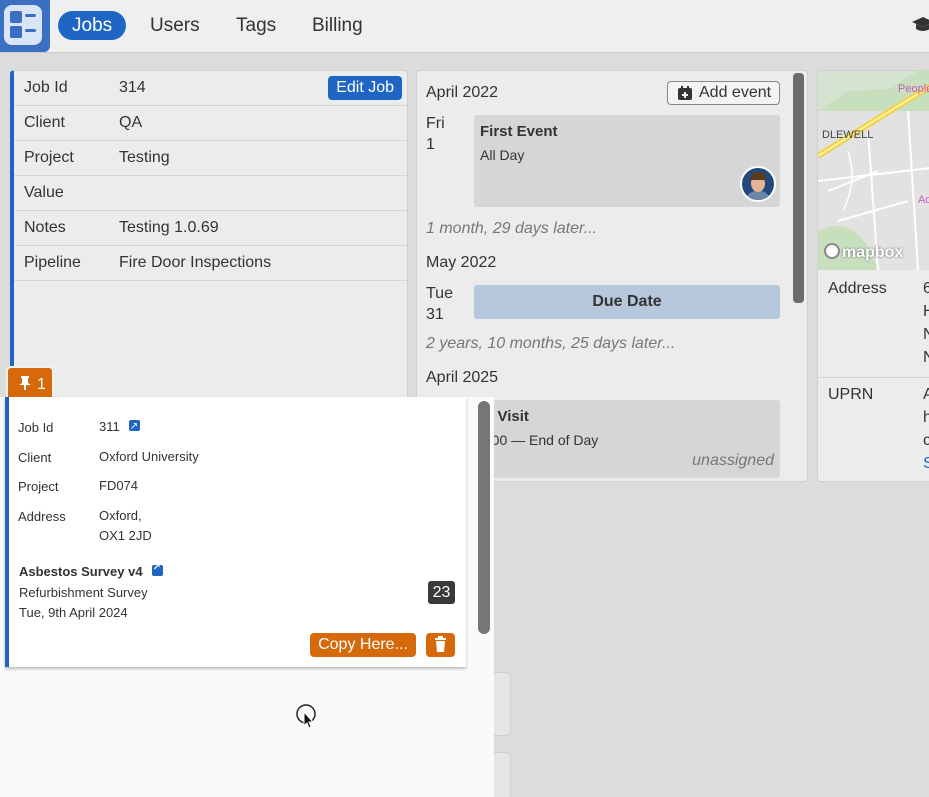  What do you see at coordinates (627, 439) in the screenshot?
I see `event-card: te Visit 3:00 — End of Day unassigned` at bounding box center [627, 439].